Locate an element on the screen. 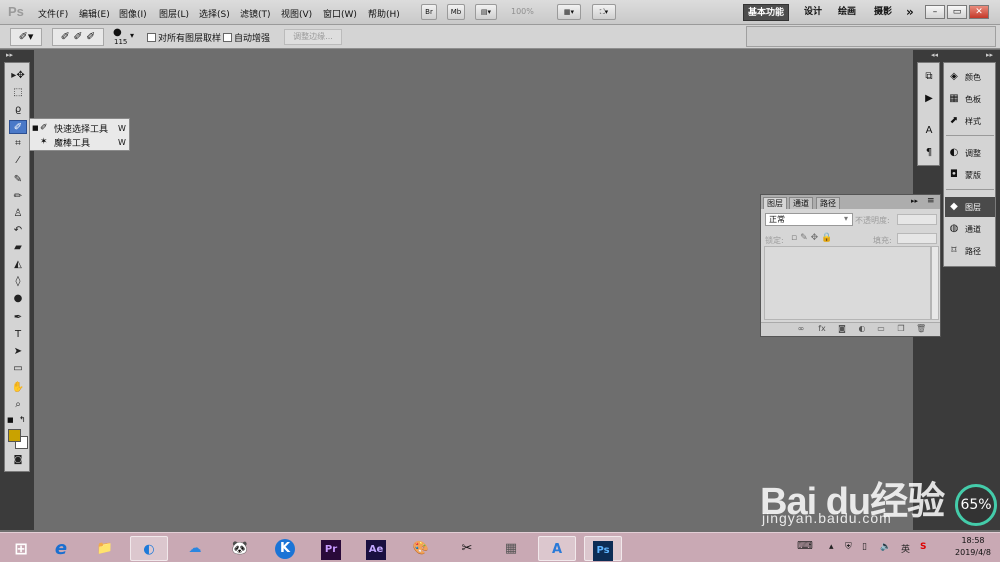  eraser-tool-icon: ▰ is located at coordinates (18, 248).